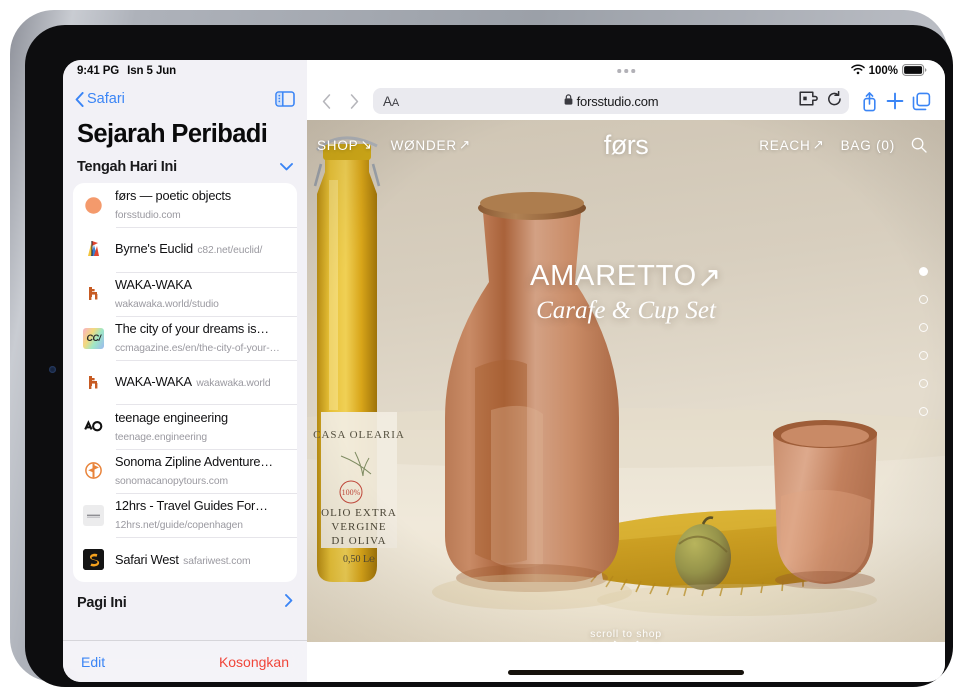  Describe the element at coordinates (857, 71) in the screenshot. I see `wifi-icon` at that location.